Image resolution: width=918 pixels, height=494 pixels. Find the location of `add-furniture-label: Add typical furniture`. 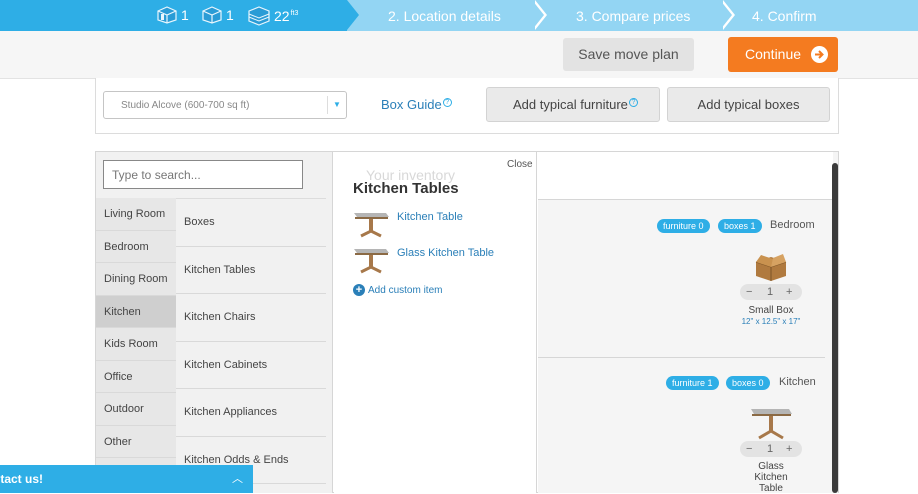

add-furniture-label: Add typical furniture is located at coordinates (570, 104).